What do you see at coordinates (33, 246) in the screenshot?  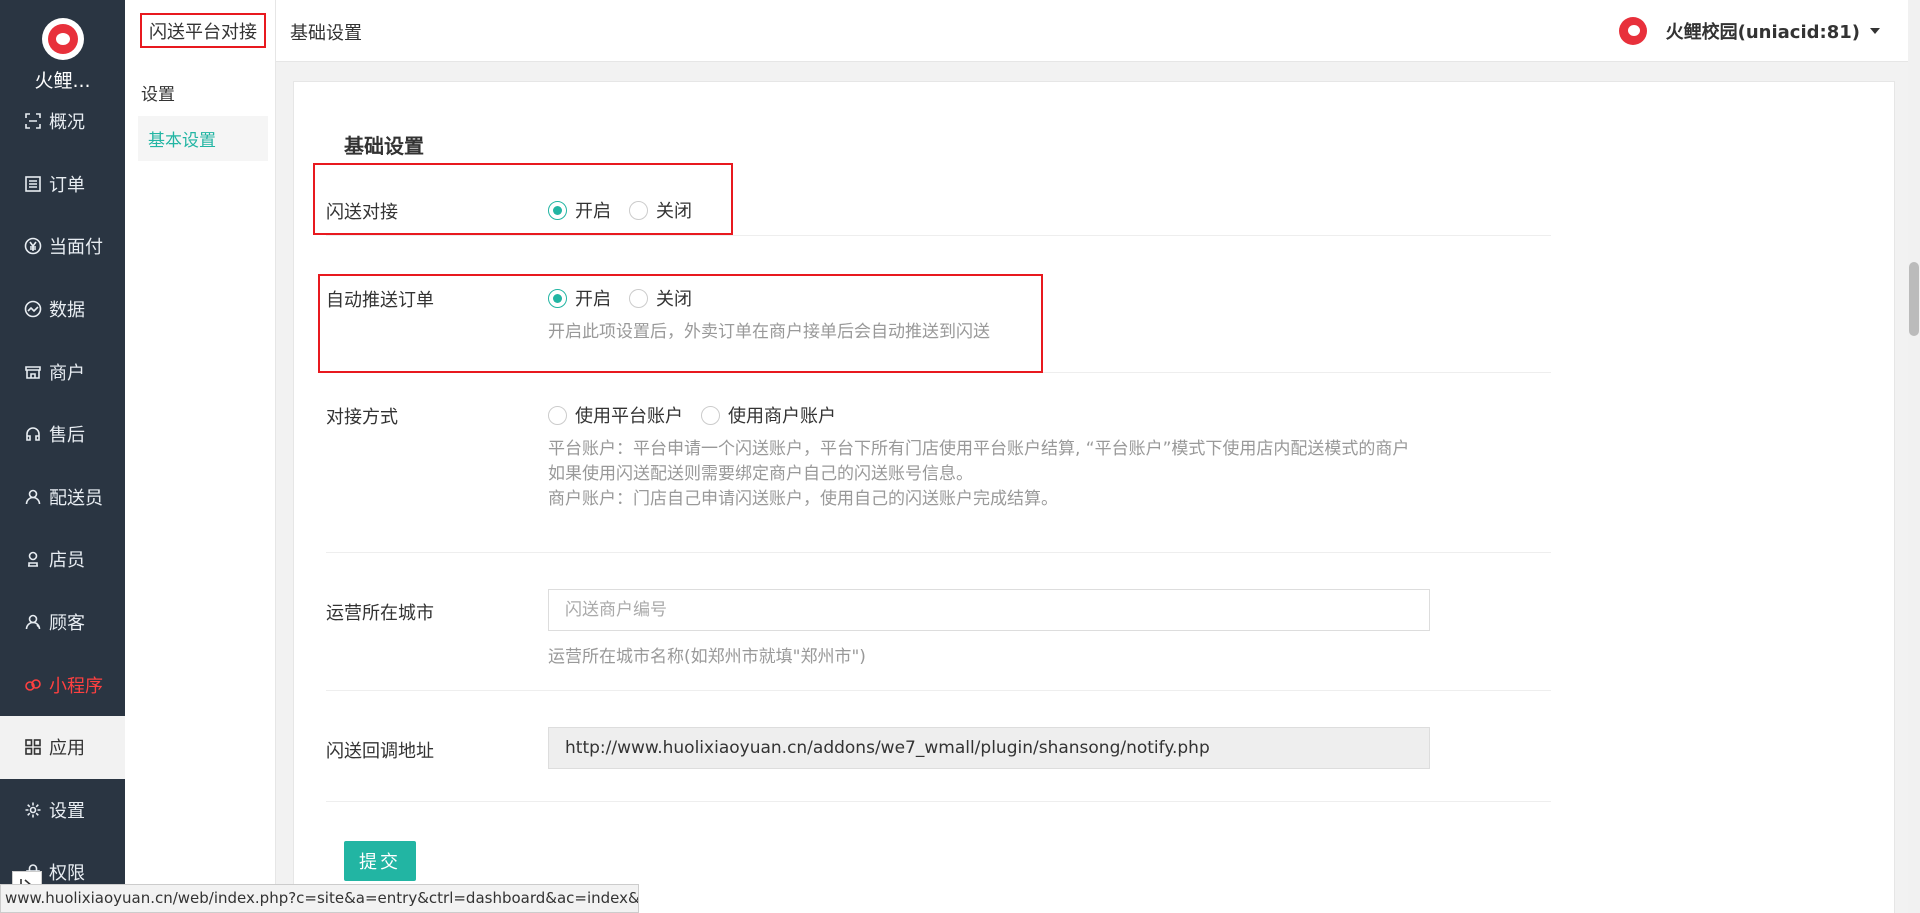 I see `yen-icon` at bounding box center [33, 246].